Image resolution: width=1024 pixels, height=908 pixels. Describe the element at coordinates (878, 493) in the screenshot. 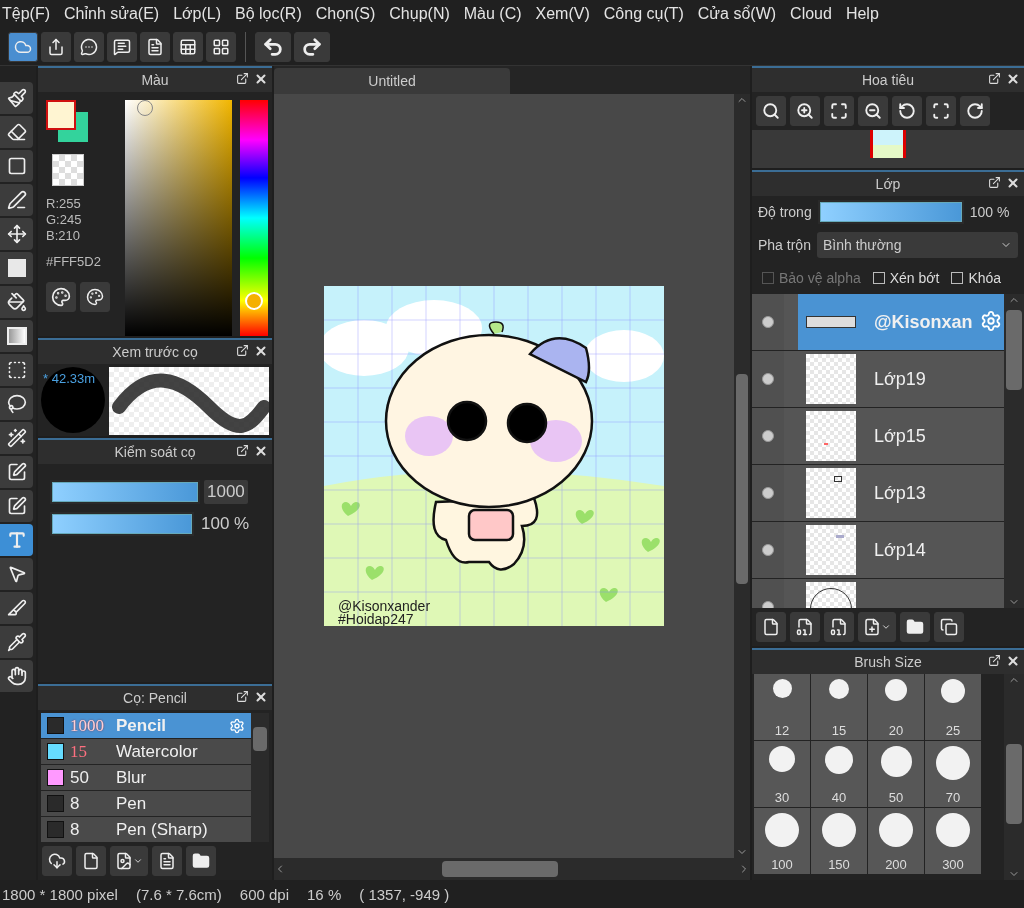

I see `layer-row: Lớp13` at that location.